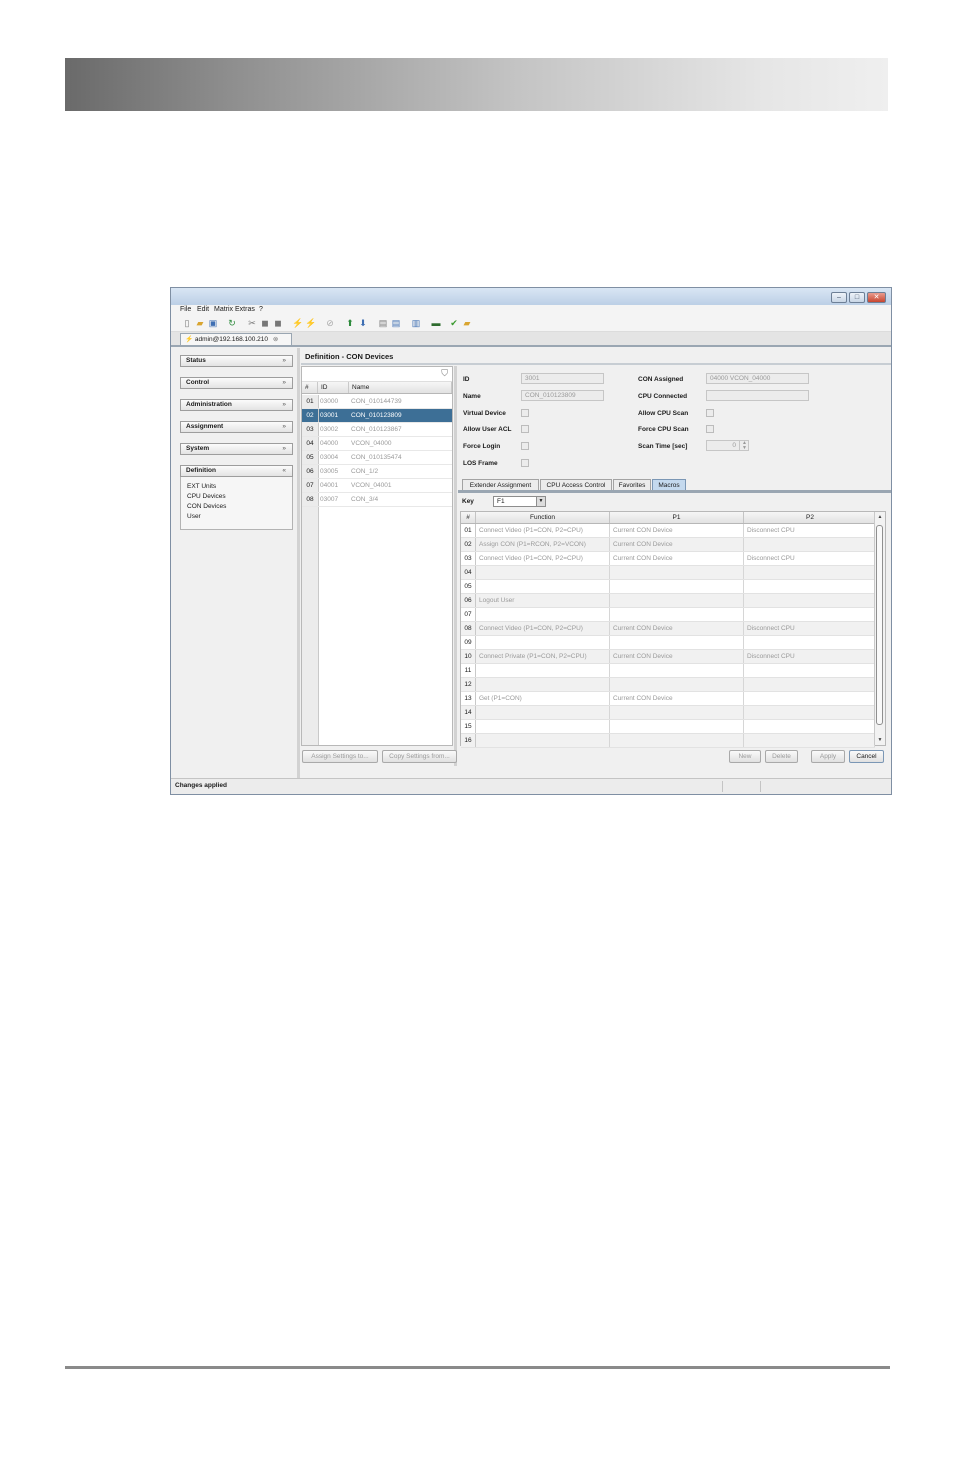  What do you see at coordinates (455, 566) in the screenshot?
I see `list-splitter` at bounding box center [455, 566].